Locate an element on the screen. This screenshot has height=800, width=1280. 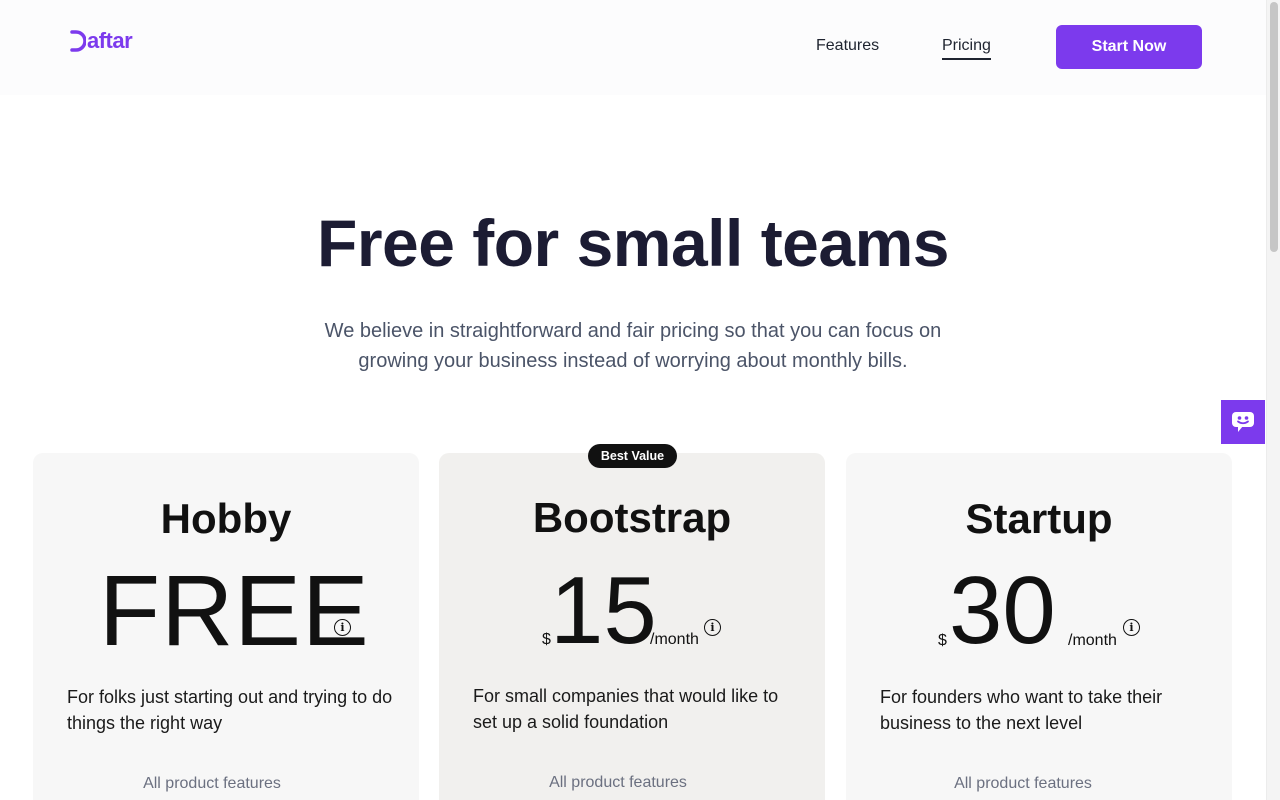
plan-currency: $ is located at coordinates (942, 640).